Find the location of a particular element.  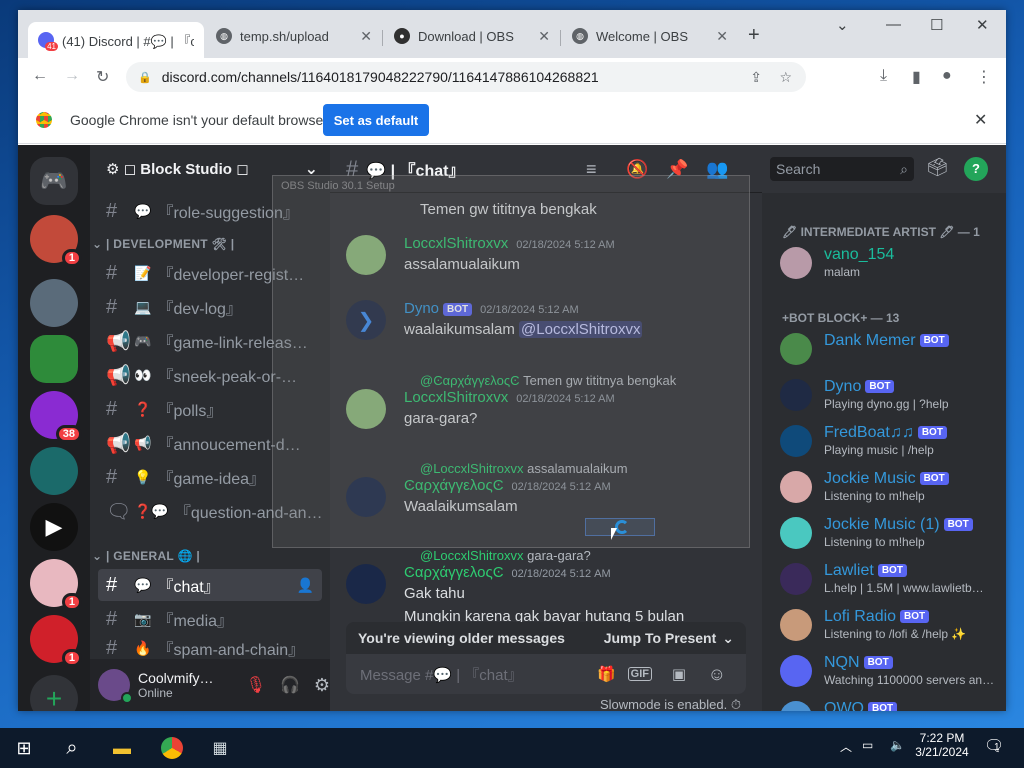

chrome-taskbar-icon is located at coordinates (172, 748).